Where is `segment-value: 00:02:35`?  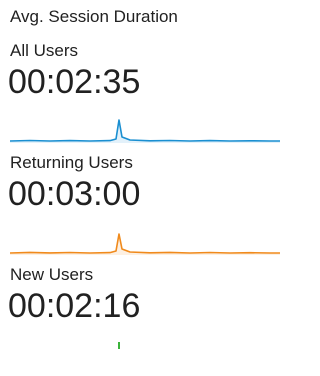 segment-value: 00:02:35 is located at coordinates (74, 82).